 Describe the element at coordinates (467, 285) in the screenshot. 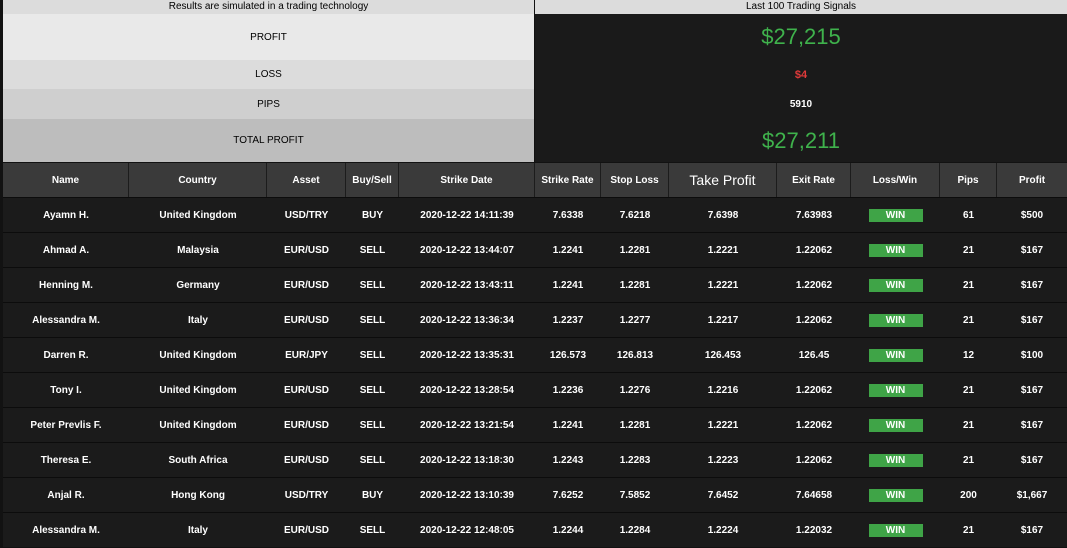

I see `cell-strike-date: 2020-12-22 13:43:11` at that location.